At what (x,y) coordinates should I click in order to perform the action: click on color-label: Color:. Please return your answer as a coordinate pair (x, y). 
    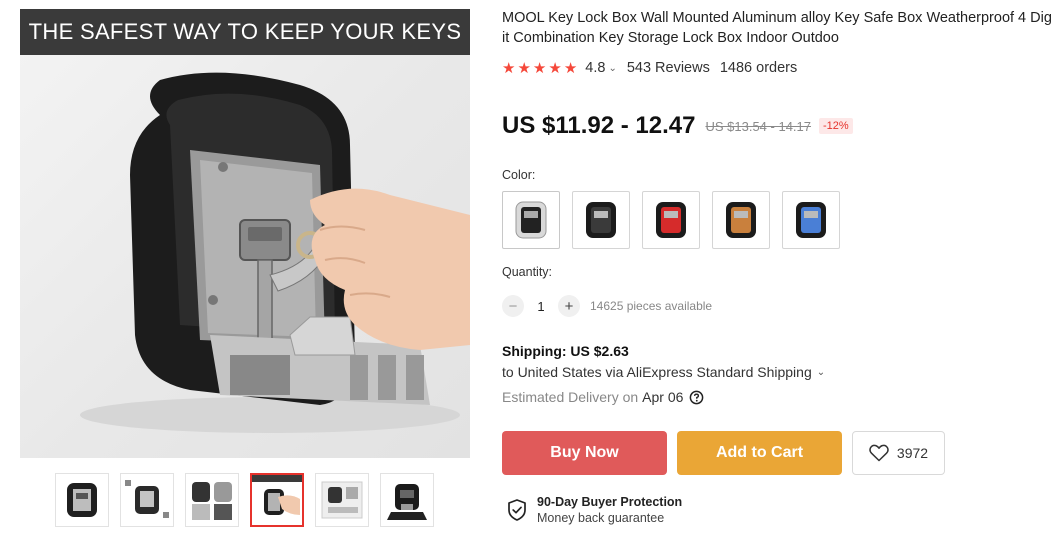
    Looking at the image, I should click on (519, 175).